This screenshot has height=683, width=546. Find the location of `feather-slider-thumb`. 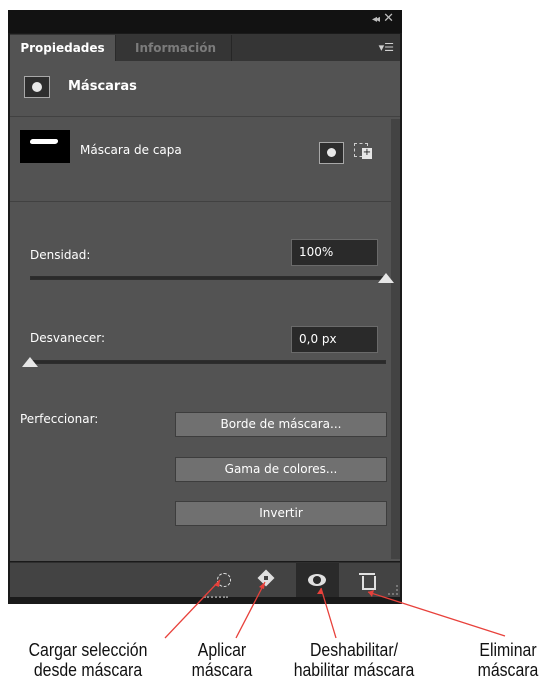

feather-slider-thumb is located at coordinates (30, 362).